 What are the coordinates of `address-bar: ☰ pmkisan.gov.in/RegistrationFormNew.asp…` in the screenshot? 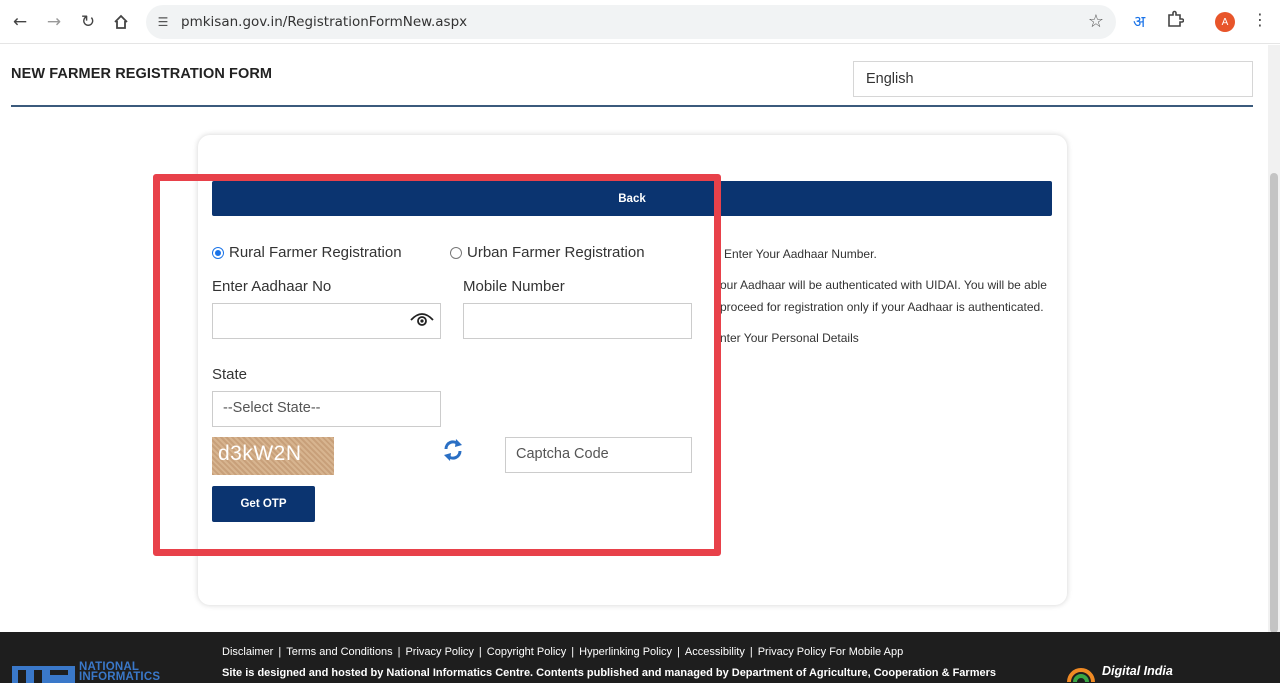 It's located at (631, 22).